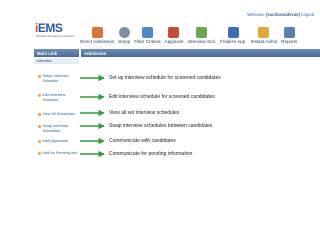 This screenshot has width=320, height=240. What do you see at coordinates (55, 128) in the screenshot?
I see `sidebar-item-label: Swap Interview Schedules` at bounding box center [55, 128].